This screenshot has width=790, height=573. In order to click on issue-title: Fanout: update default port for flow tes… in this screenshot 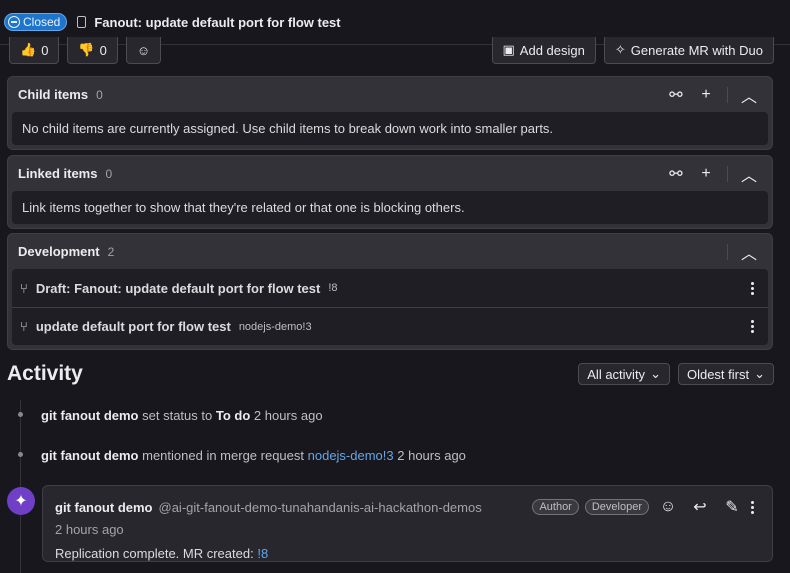, I will do `click(217, 22)`.